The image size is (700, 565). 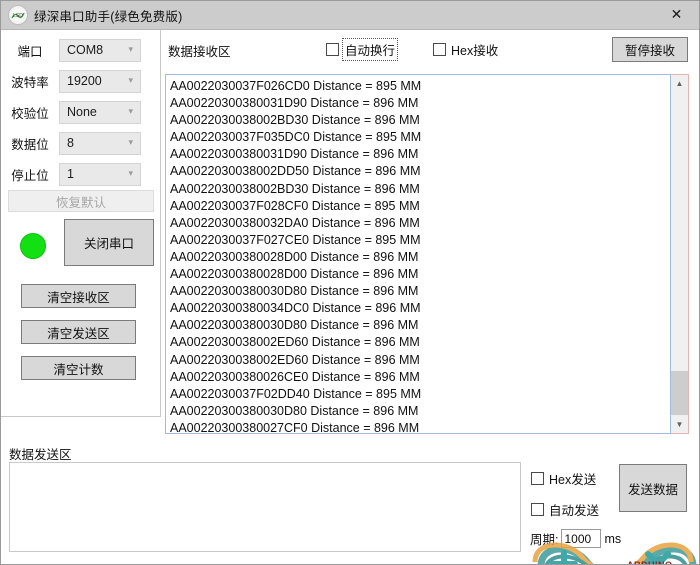 What do you see at coordinates (33, 246) in the screenshot?
I see `port-status-indicator` at bounding box center [33, 246].